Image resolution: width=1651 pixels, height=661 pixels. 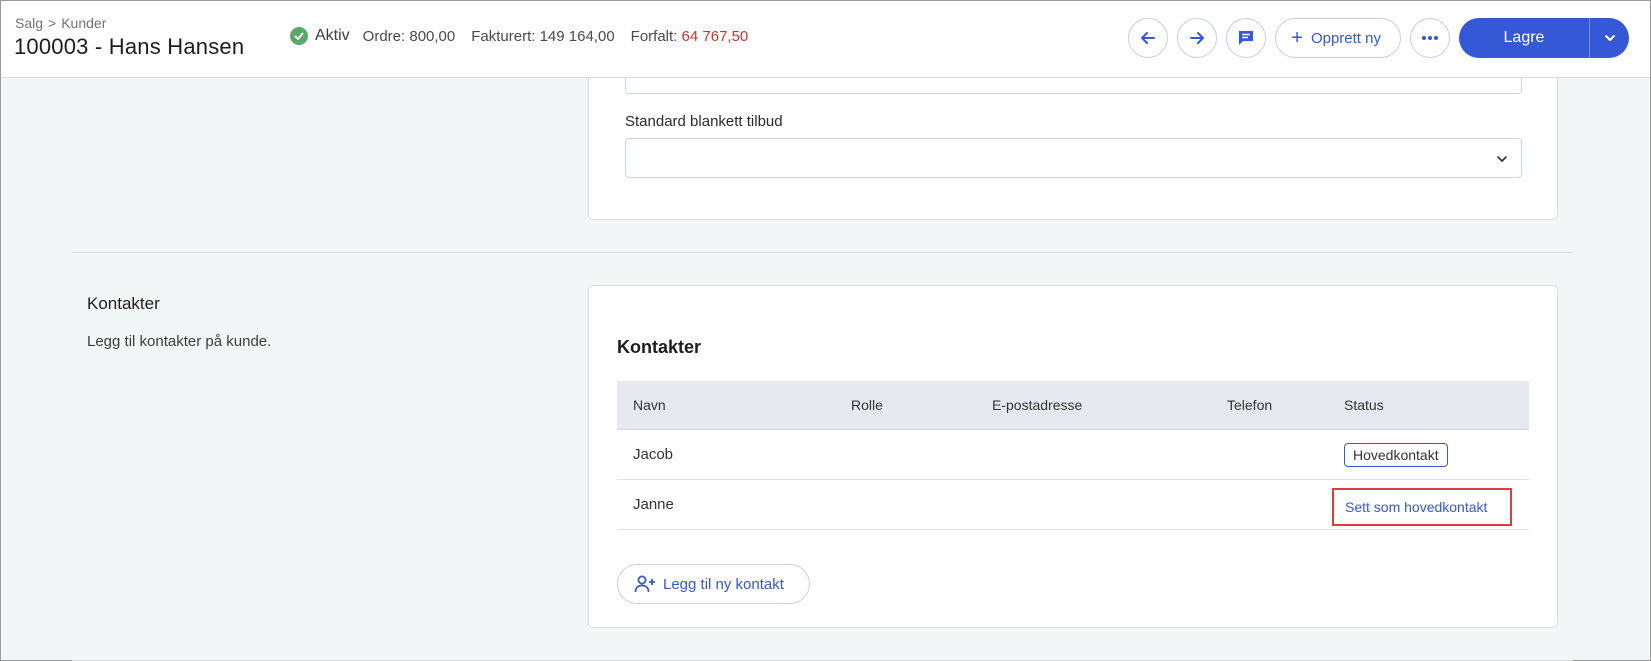 What do you see at coordinates (332, 35) in the screenshot?
I see `status-label: Aktiv` at bounding box center [332, 35].